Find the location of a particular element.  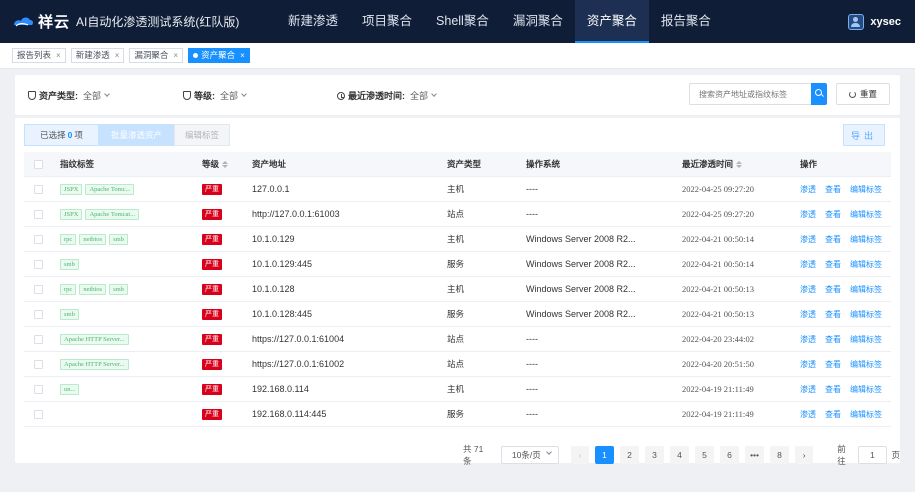

batch-penetrate-button: 批量渗透资产 is located at coordinates (136, 135).